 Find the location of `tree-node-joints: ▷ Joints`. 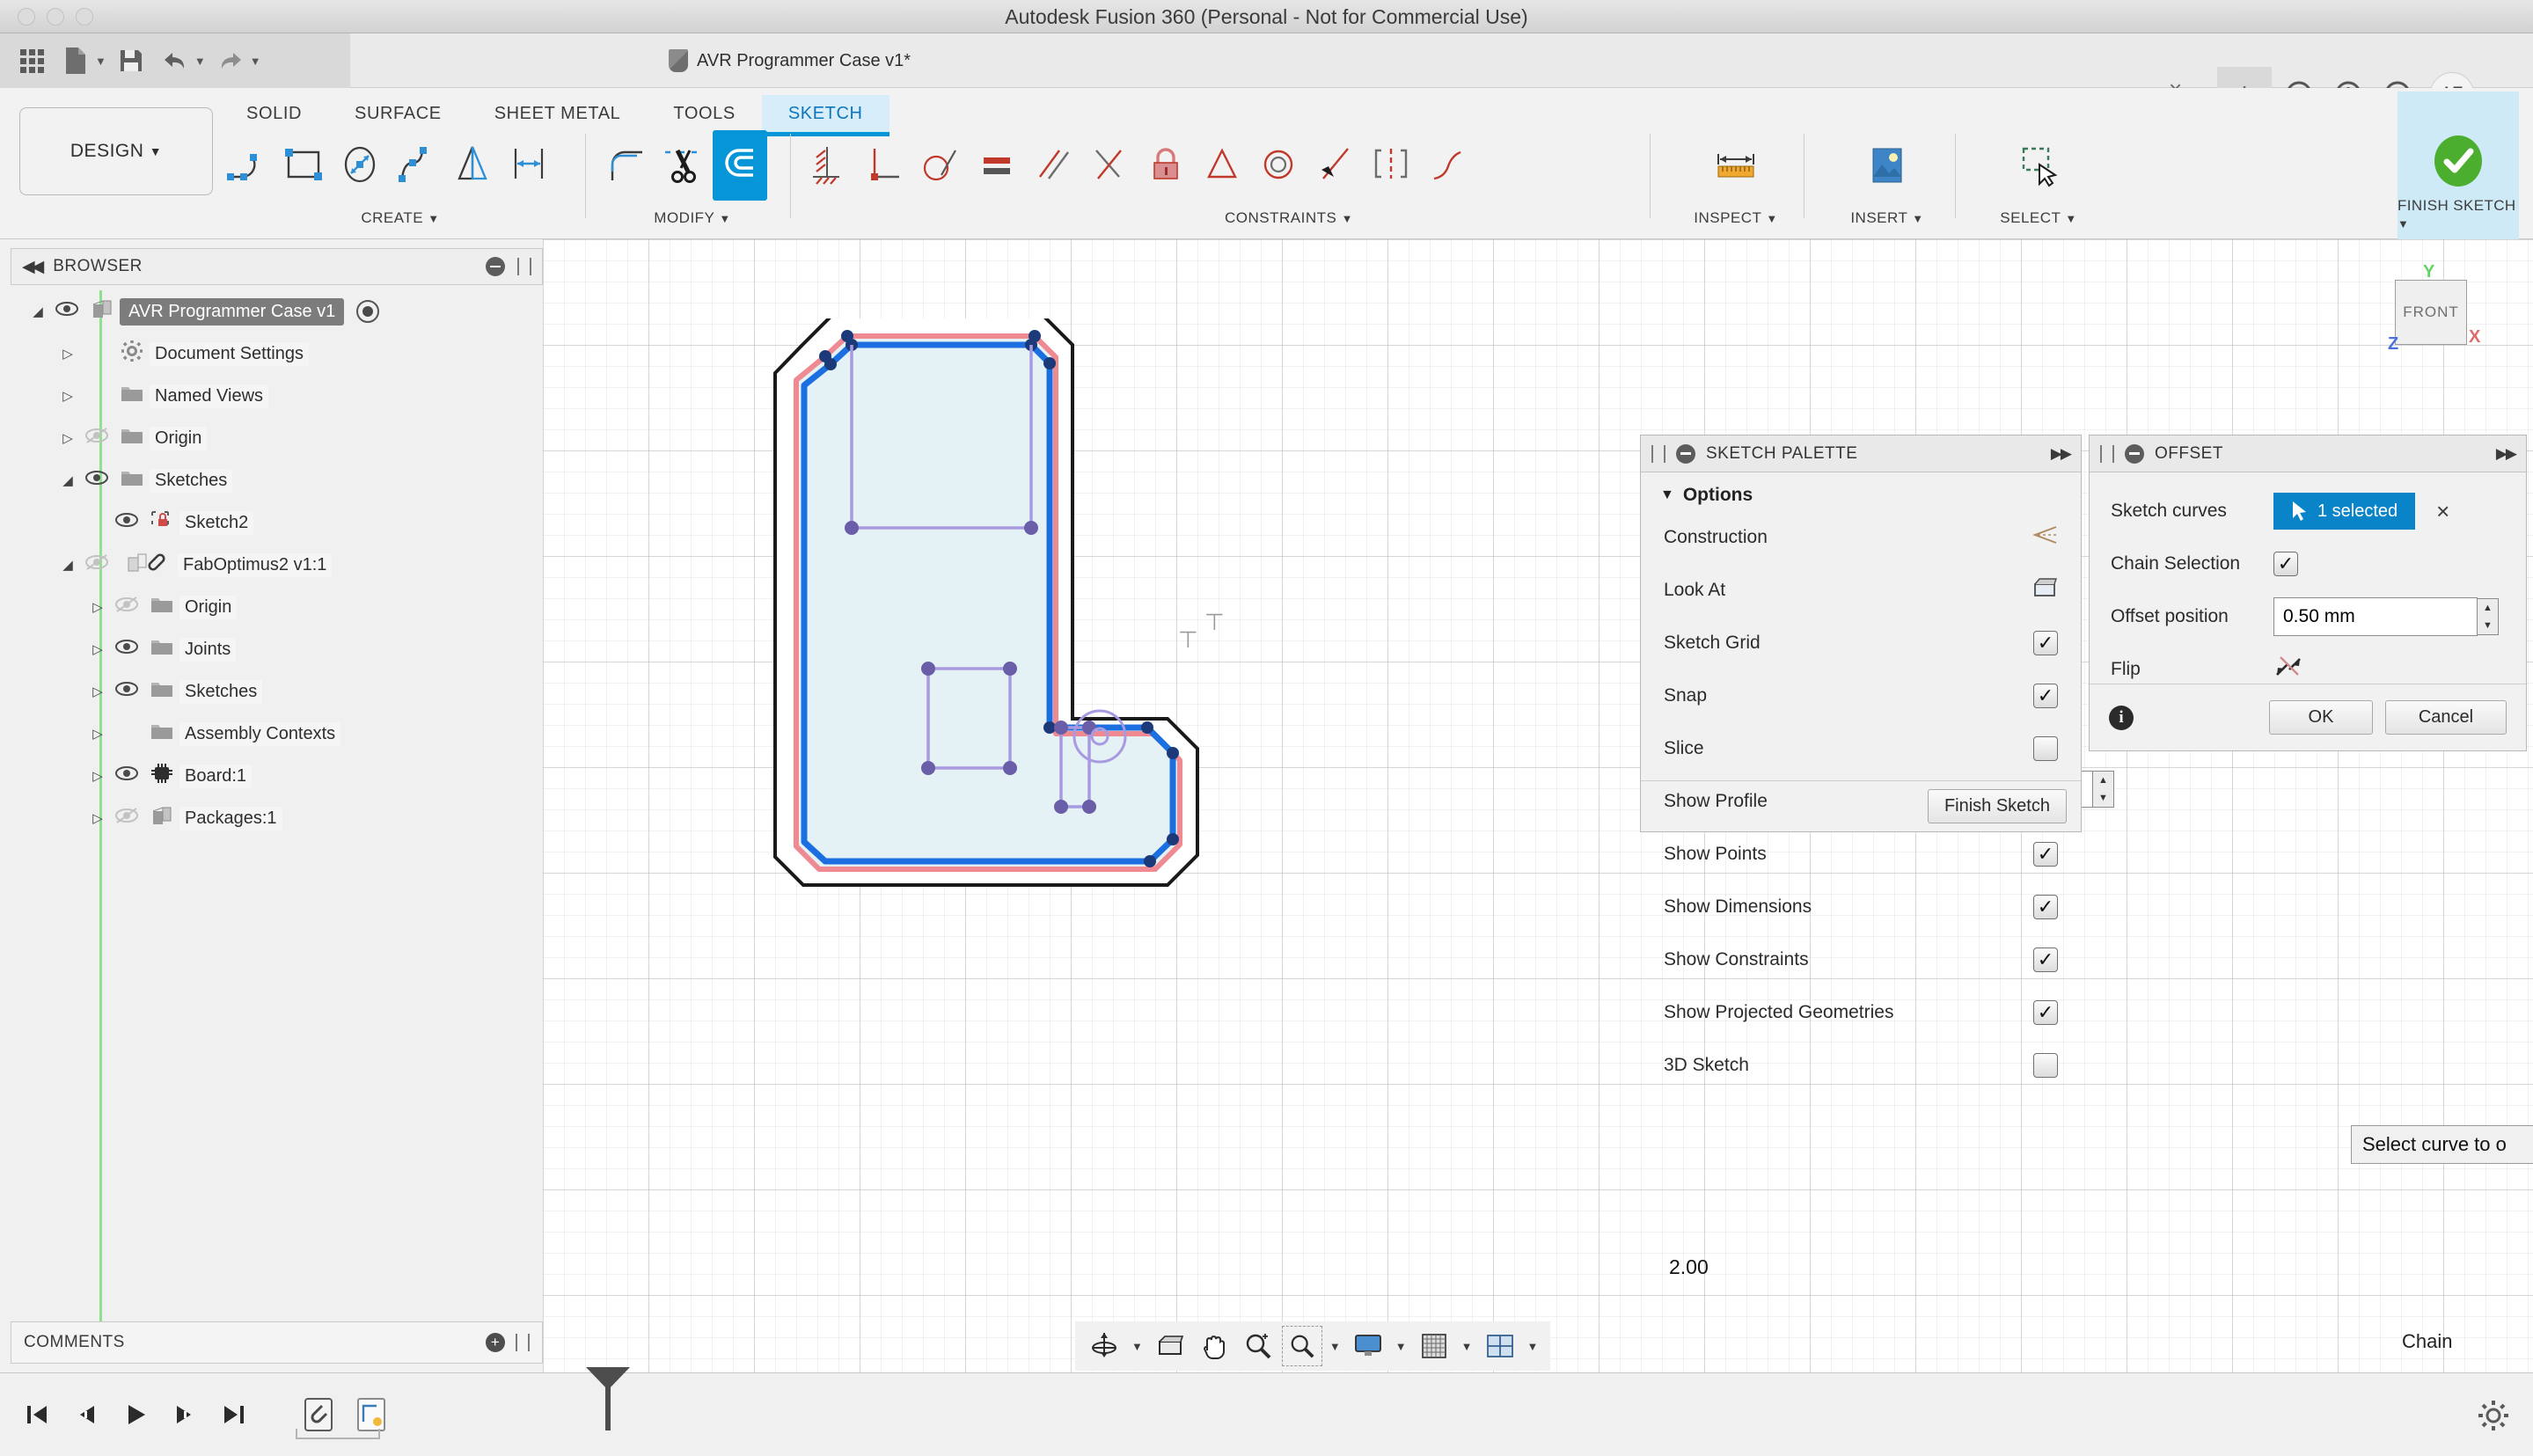

tree-node-joints: ▷ Joints is located at coordinates (277, 649).